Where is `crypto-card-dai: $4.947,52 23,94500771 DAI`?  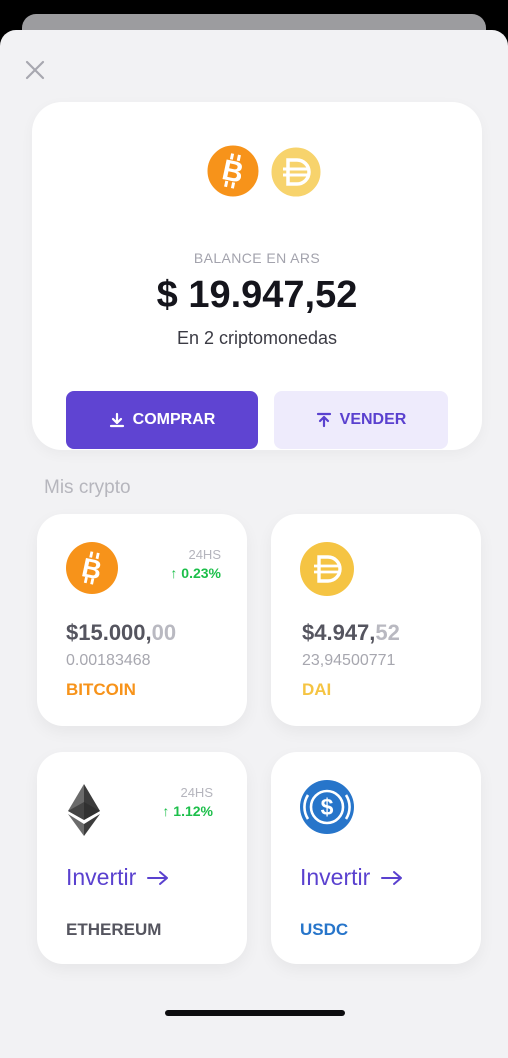
crypto-card-dai: $4.947,52 23,94500771 DAI is located at coordinates (376, 620).